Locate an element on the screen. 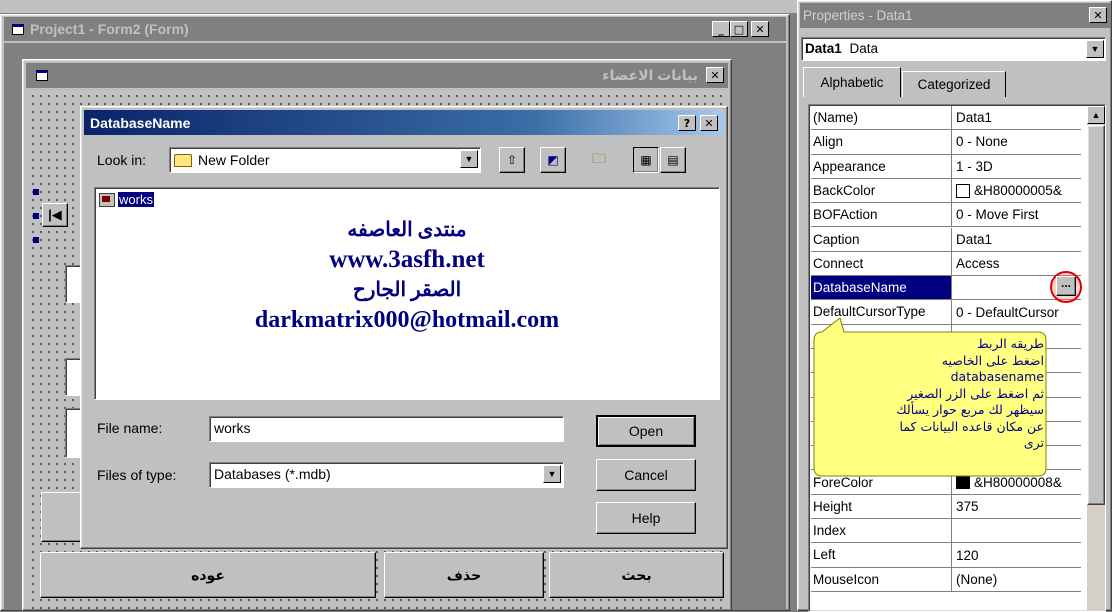 The height and width of the screenshot is (612, 1112). help-button: Help is located at coordinates (646, 518).